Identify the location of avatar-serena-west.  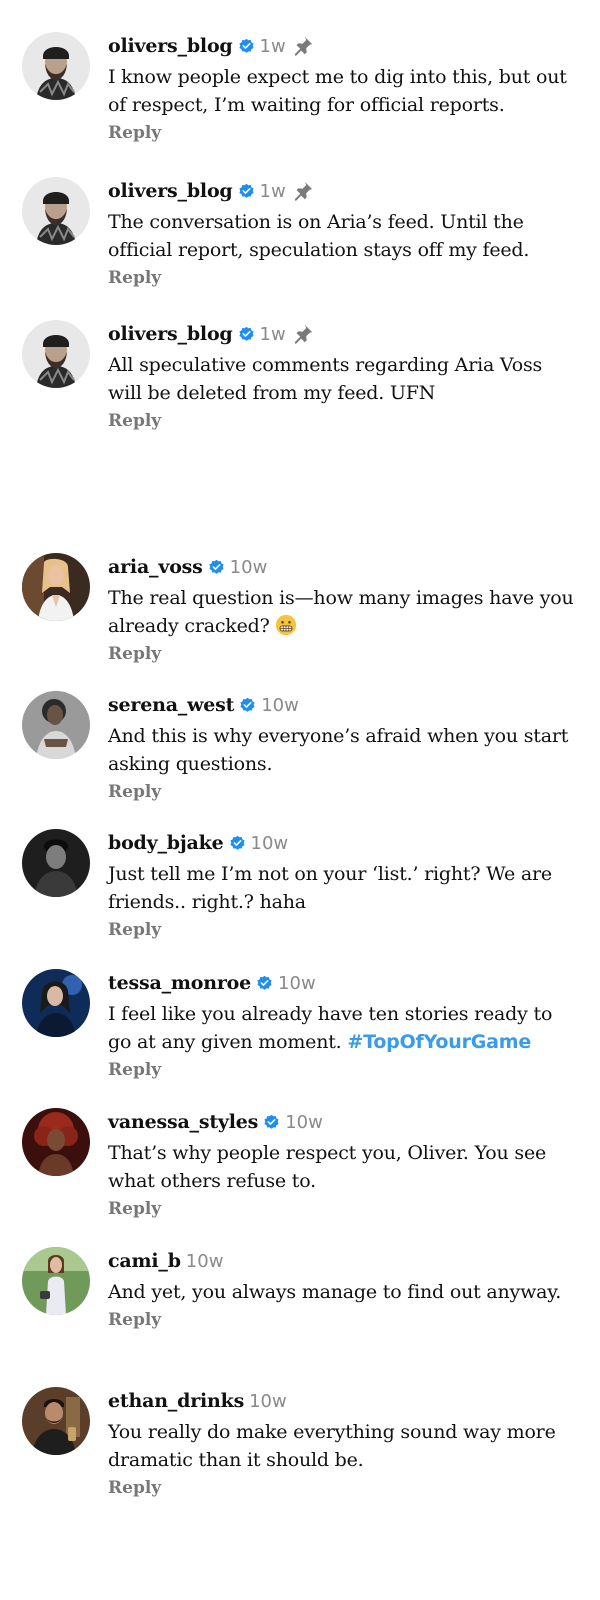
(56, 725).